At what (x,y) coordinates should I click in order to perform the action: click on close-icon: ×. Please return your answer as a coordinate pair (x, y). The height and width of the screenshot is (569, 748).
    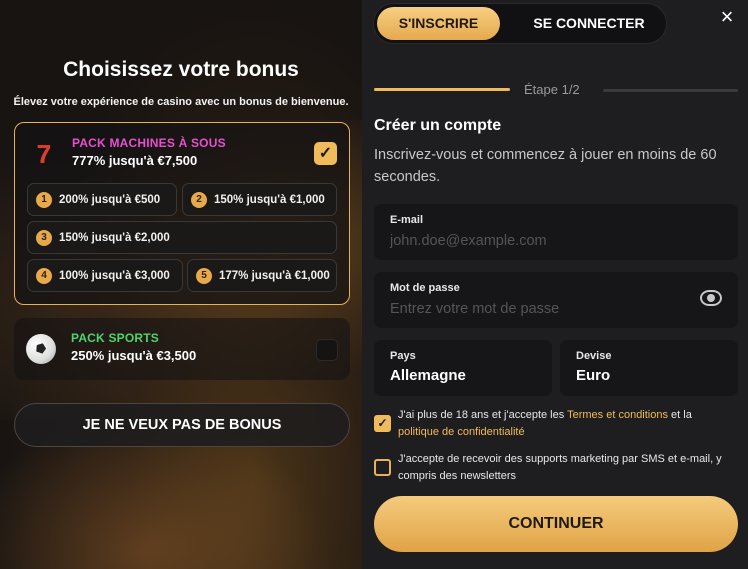
    Looking at the image, I should click on (727, 17).